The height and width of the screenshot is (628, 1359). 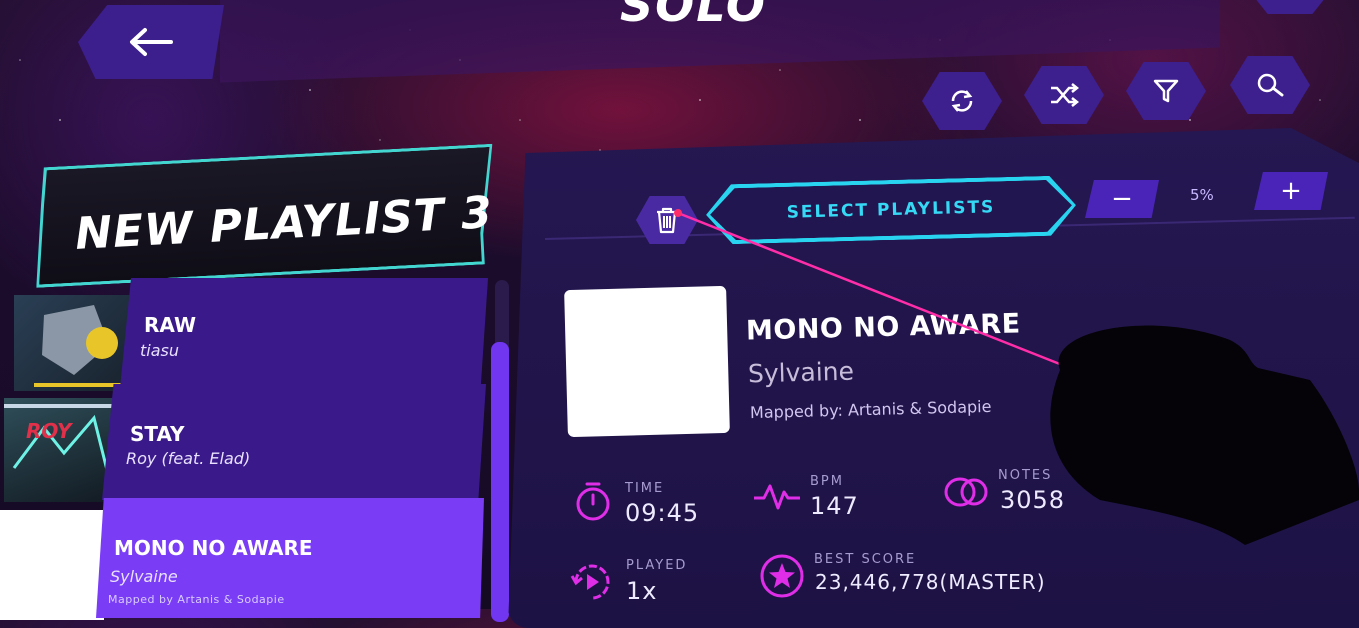 What do you see at coordinates (1033, 500) in the screenshot?
I see `notes-value: 3058` at bounding box center [1033, 500].